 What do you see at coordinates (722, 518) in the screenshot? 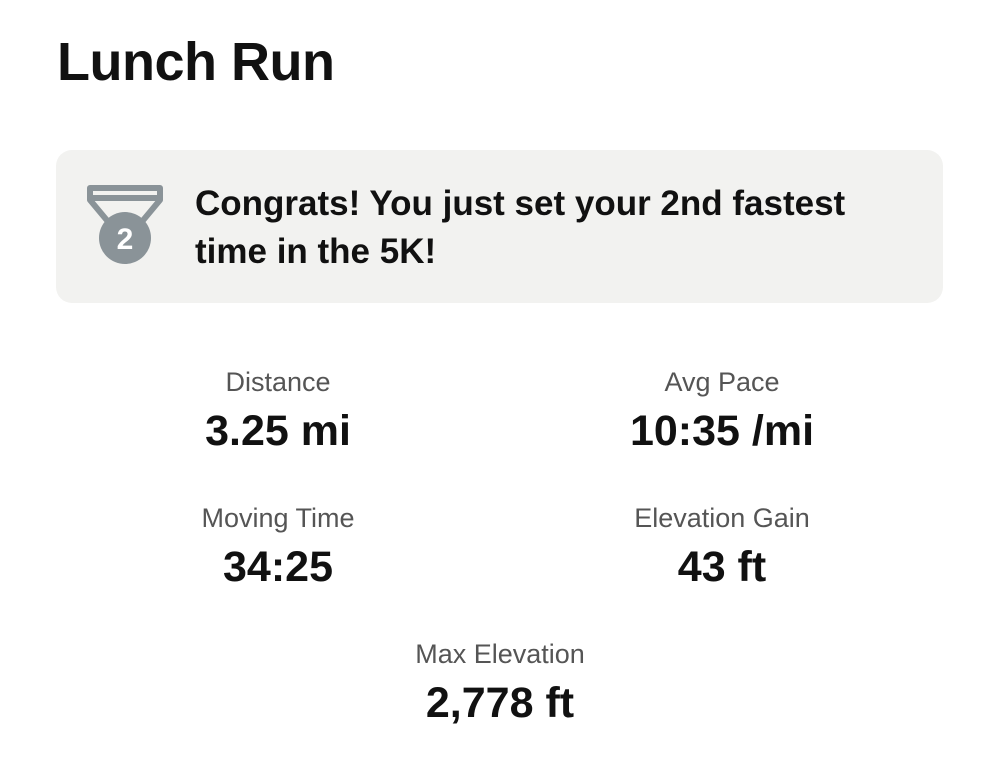
I see `stat-label: Elevation Gain` at bounding box center [722, 518].